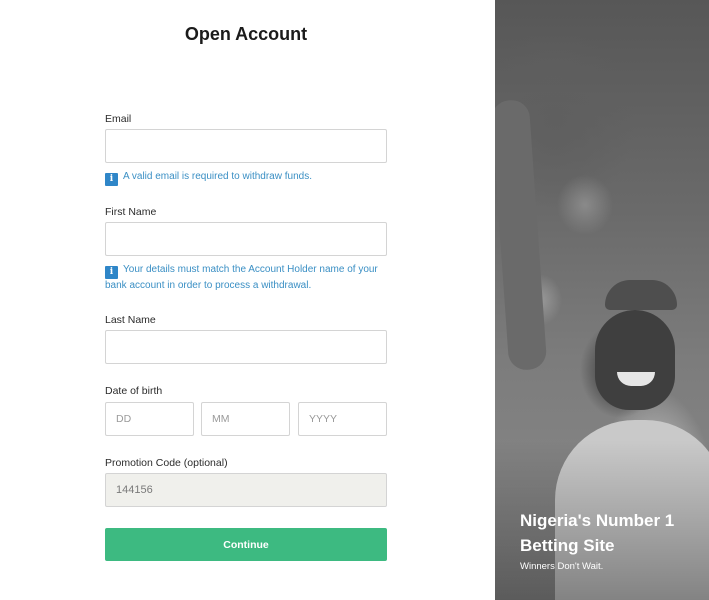  What do you see at coordinates (246, 347) in the screenshot?
I see `last-name-field` at bounding box center [246, 347].